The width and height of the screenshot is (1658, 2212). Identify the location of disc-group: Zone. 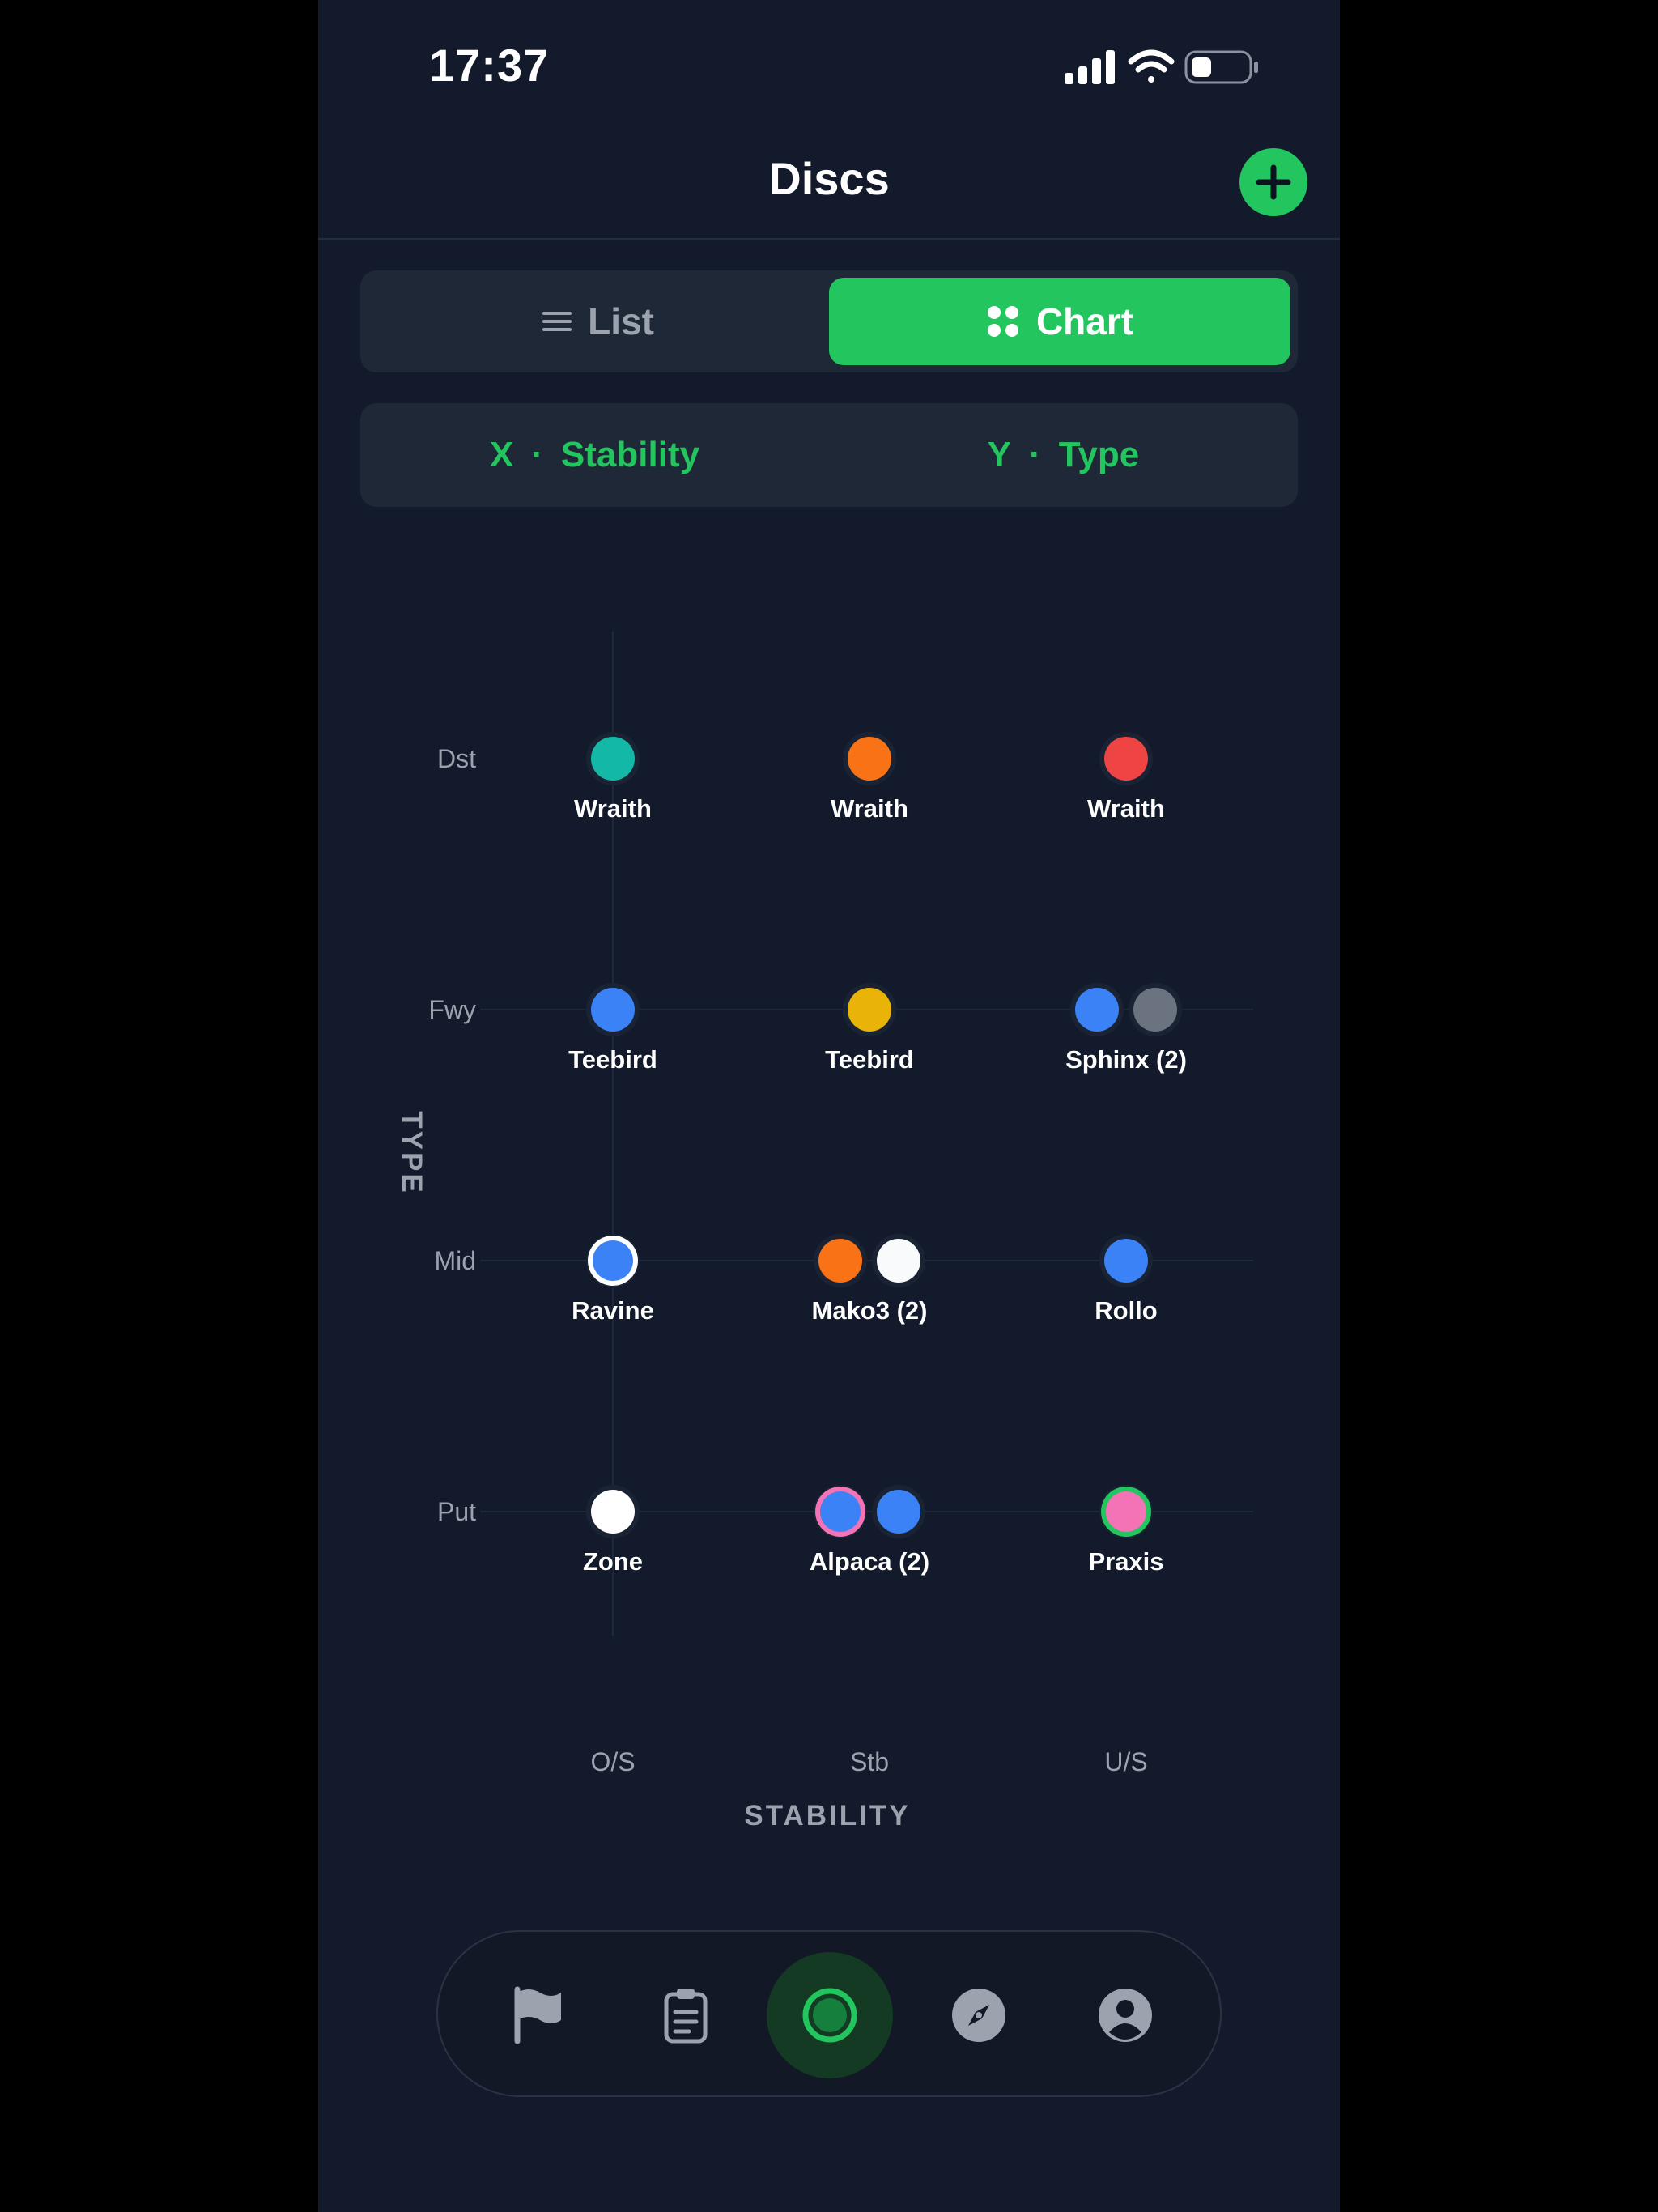
(613, 1531).